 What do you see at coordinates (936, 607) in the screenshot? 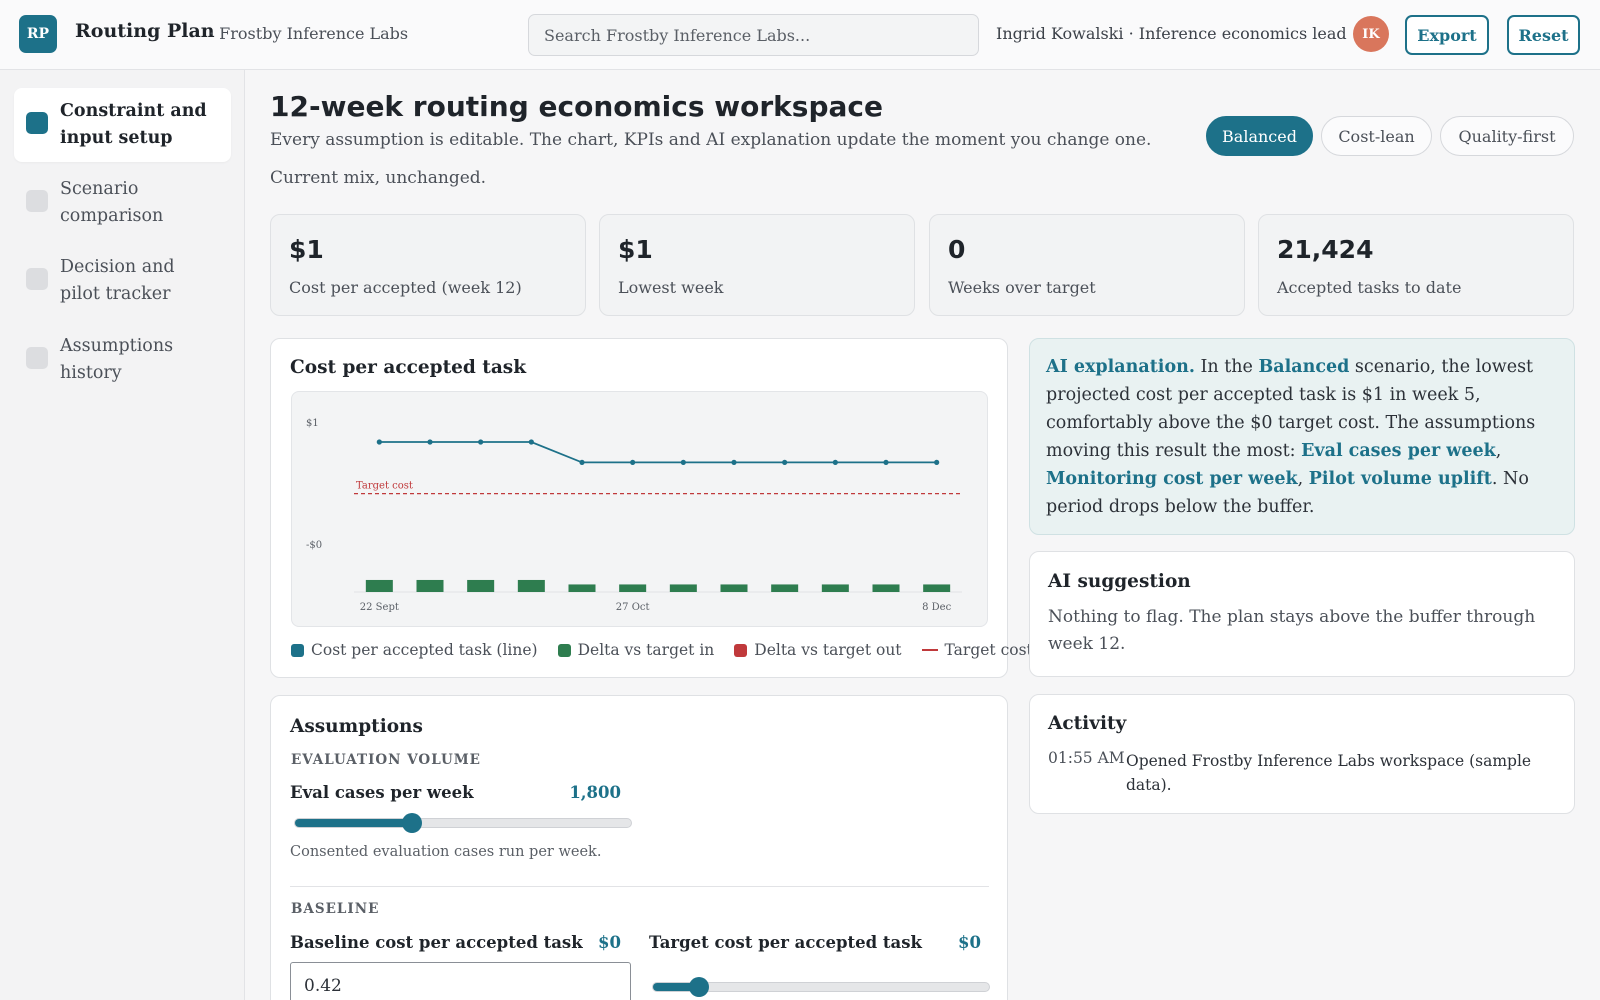
I see `x-tick-label: 8 Dec` at bounding box center [936, 607].